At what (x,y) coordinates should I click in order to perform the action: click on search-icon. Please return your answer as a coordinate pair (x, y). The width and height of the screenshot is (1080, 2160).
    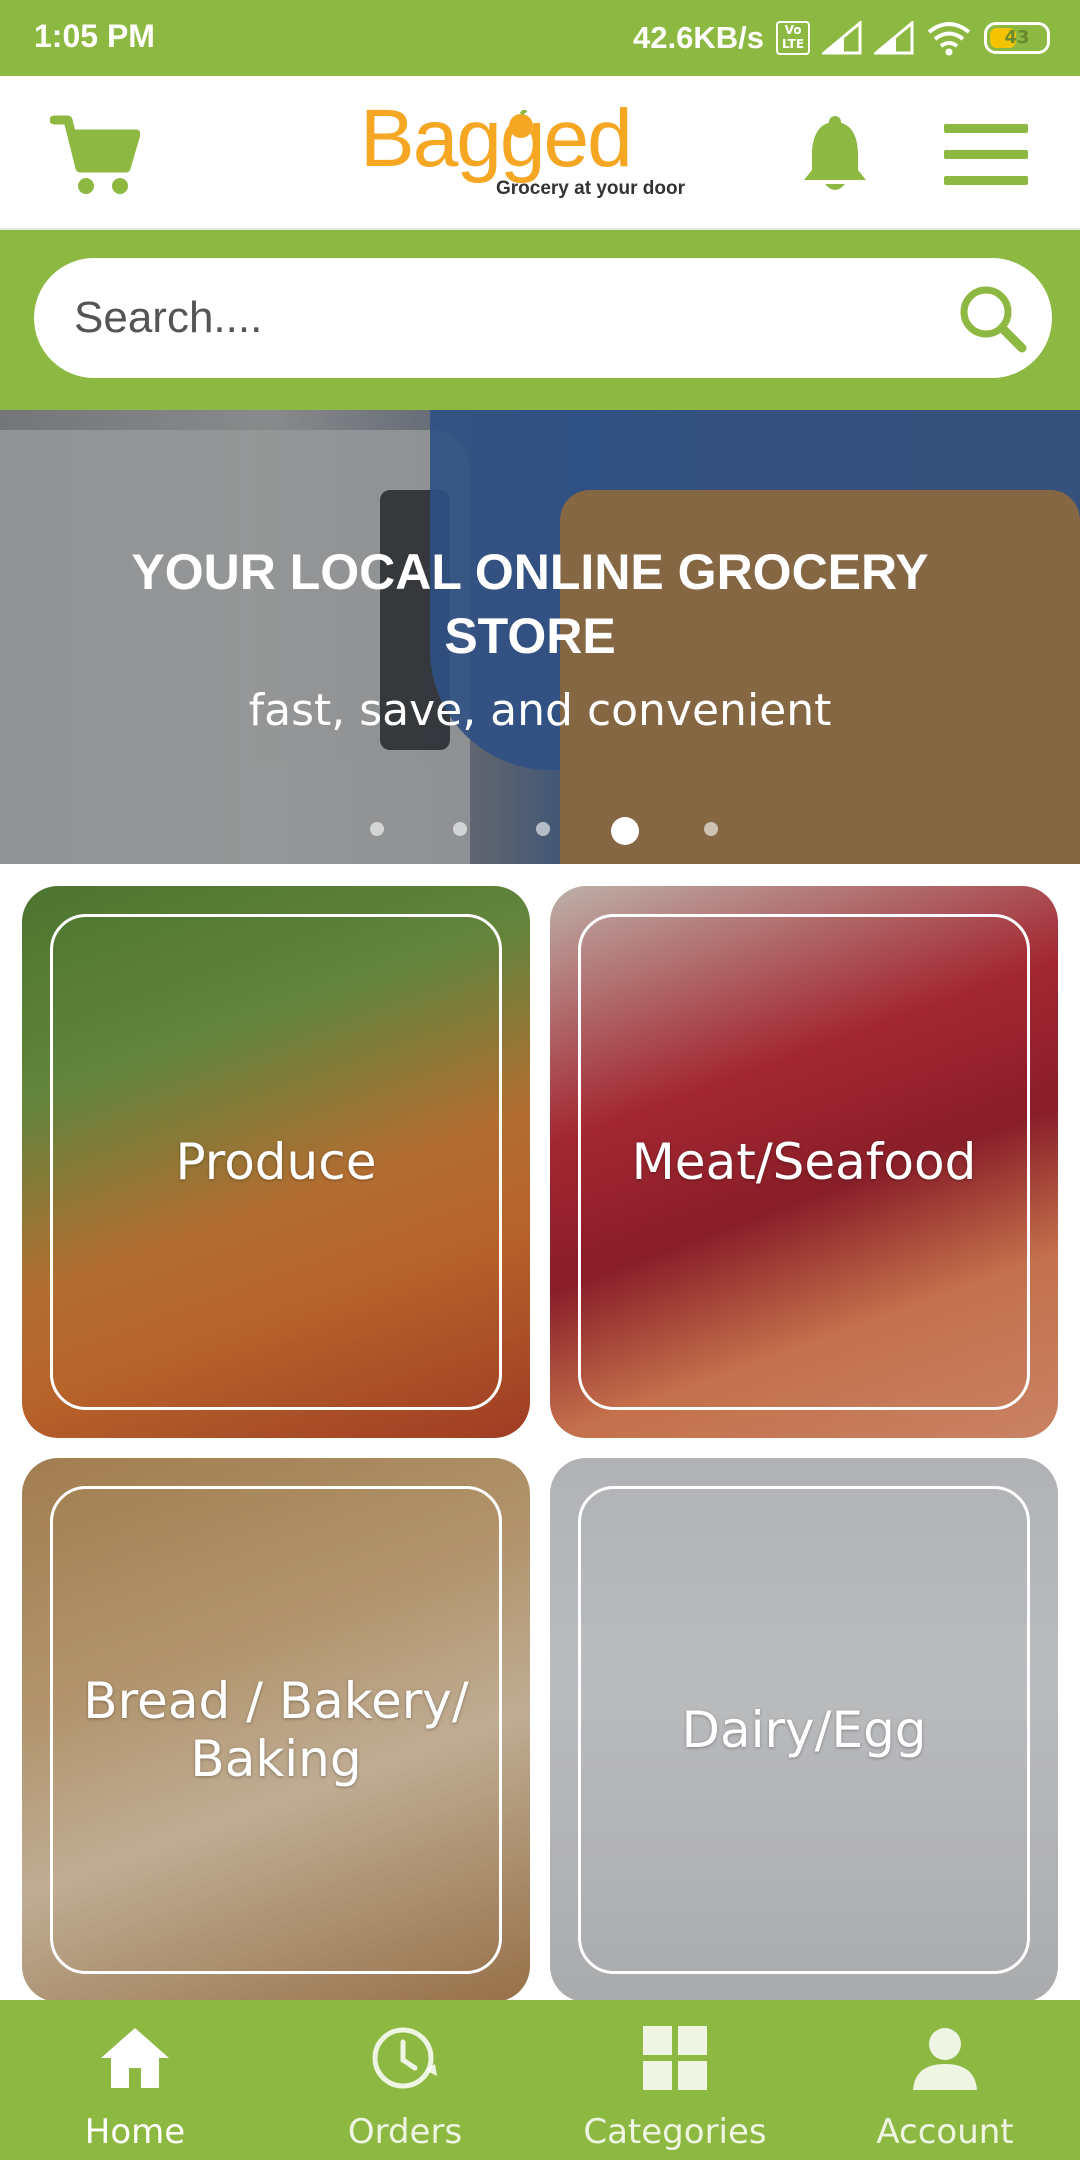
    Looking at the image, I should click on (992, 318).